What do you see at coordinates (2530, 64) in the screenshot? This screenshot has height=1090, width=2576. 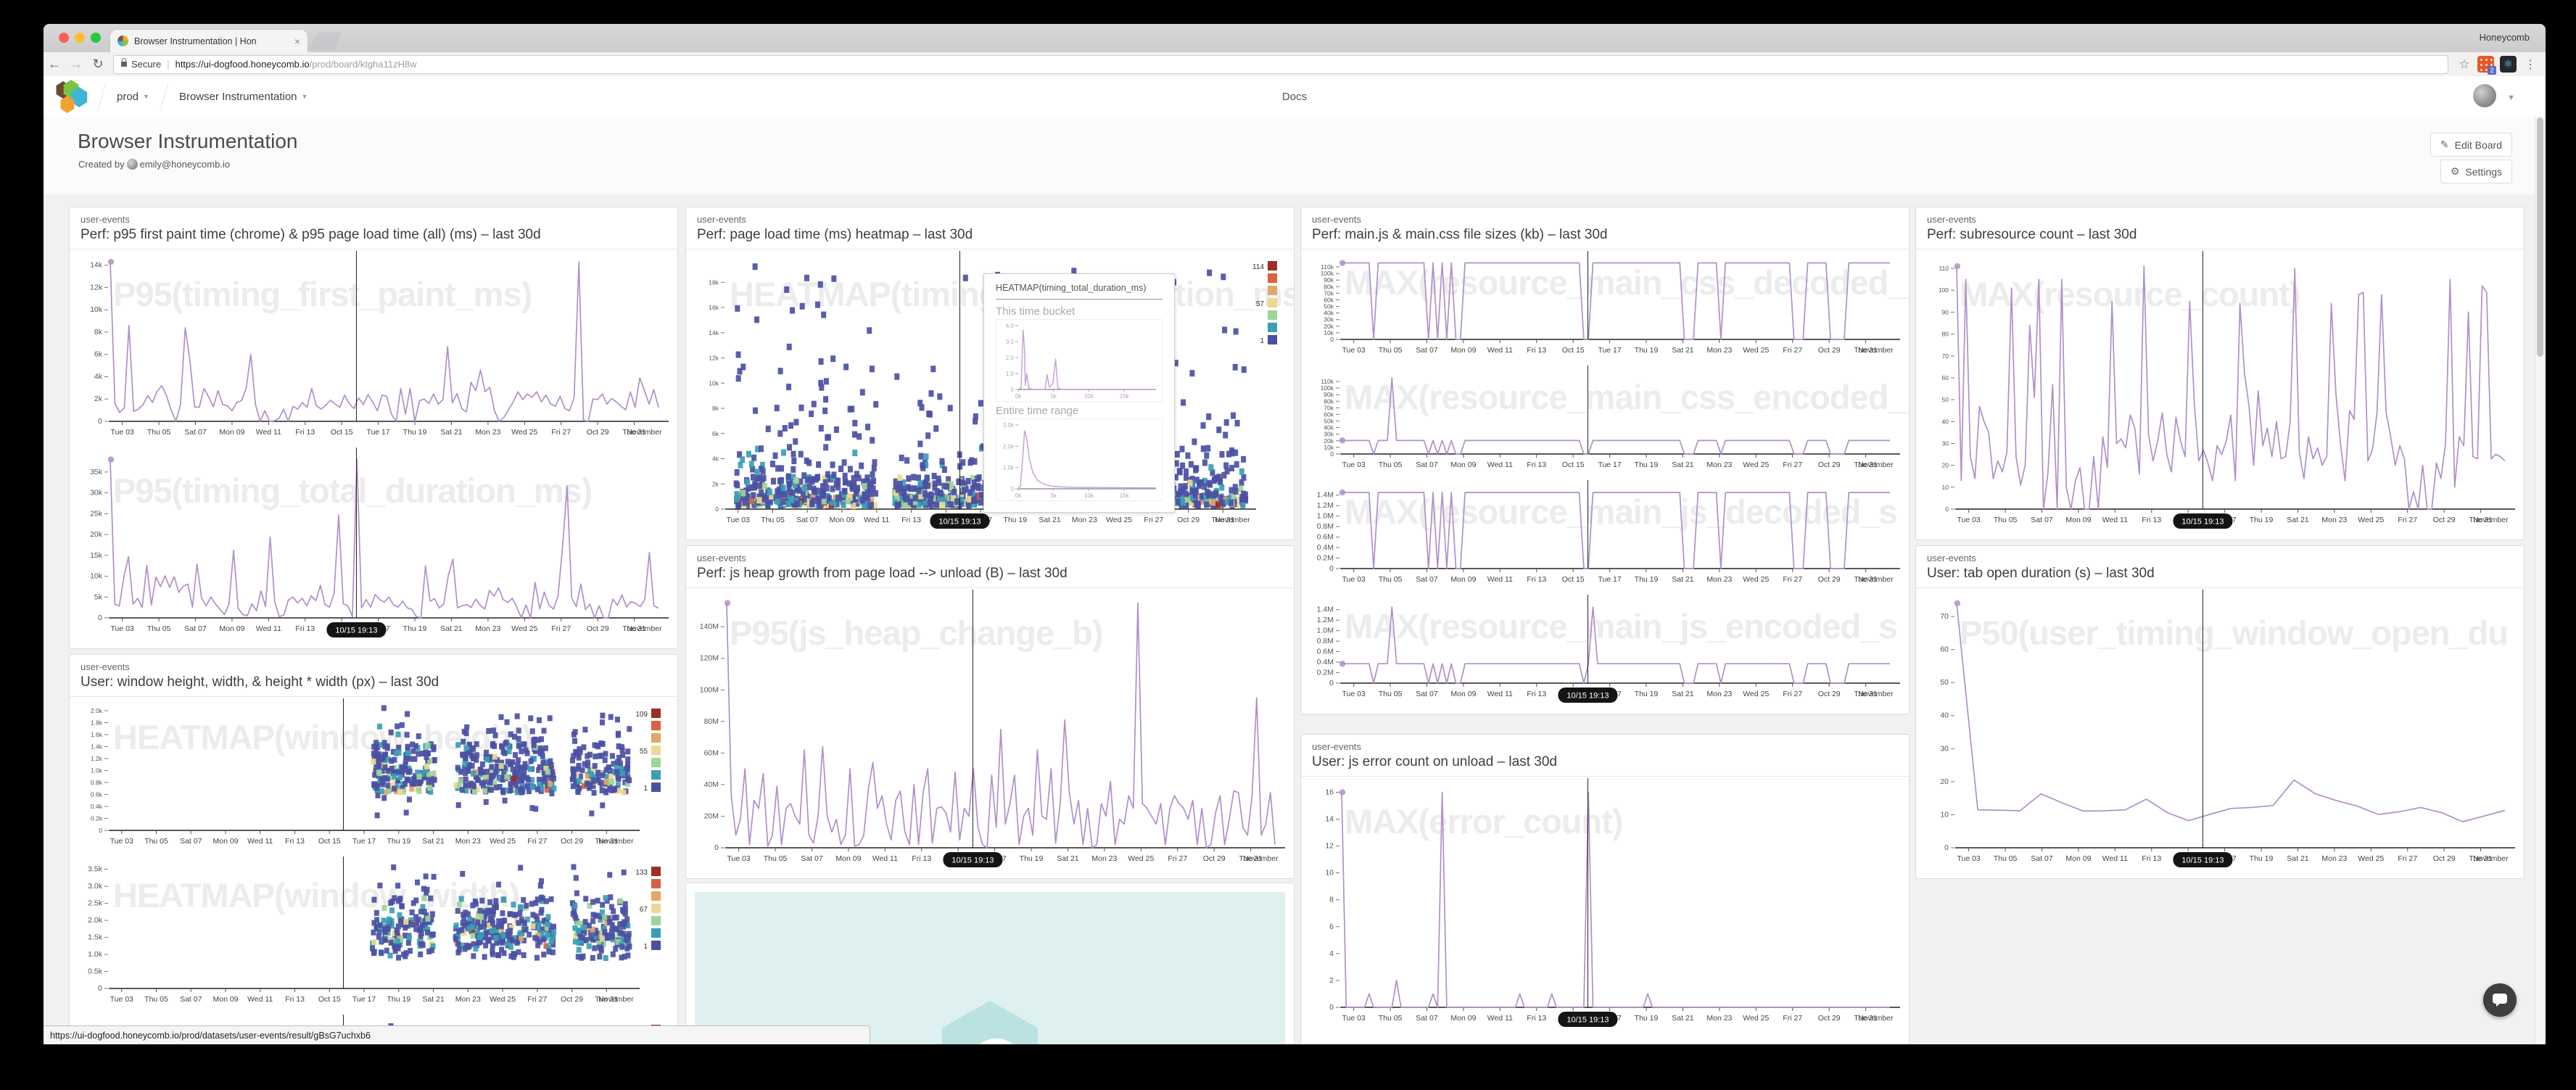 I see `chrome-menu-icon: ⋮` at bounding box center [2530, 64].